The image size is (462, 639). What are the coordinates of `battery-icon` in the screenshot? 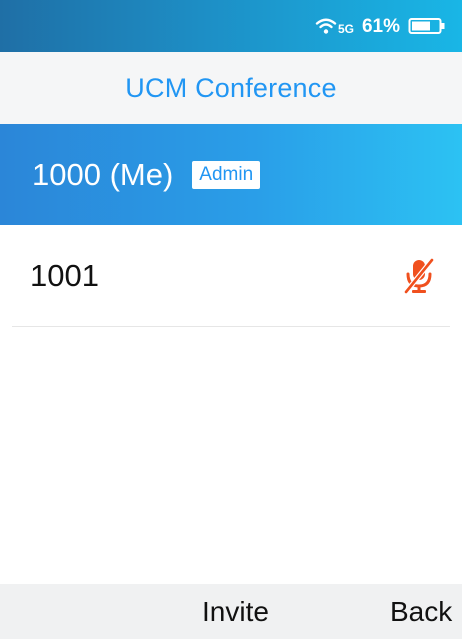 It's located at (426, 26).